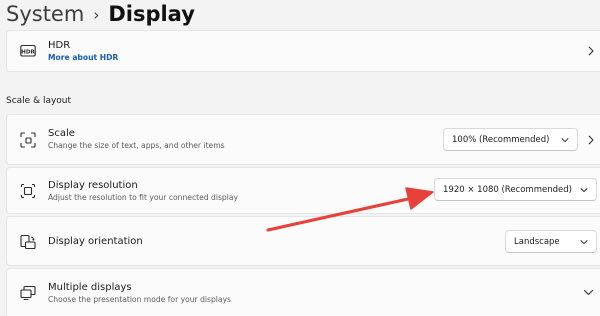 The height and width of the screenshot is (316, 600). What do you see at coordinates (61, 133) in the screenshot?
I see `scale-title: Scale` at bounding box center [61, 133].